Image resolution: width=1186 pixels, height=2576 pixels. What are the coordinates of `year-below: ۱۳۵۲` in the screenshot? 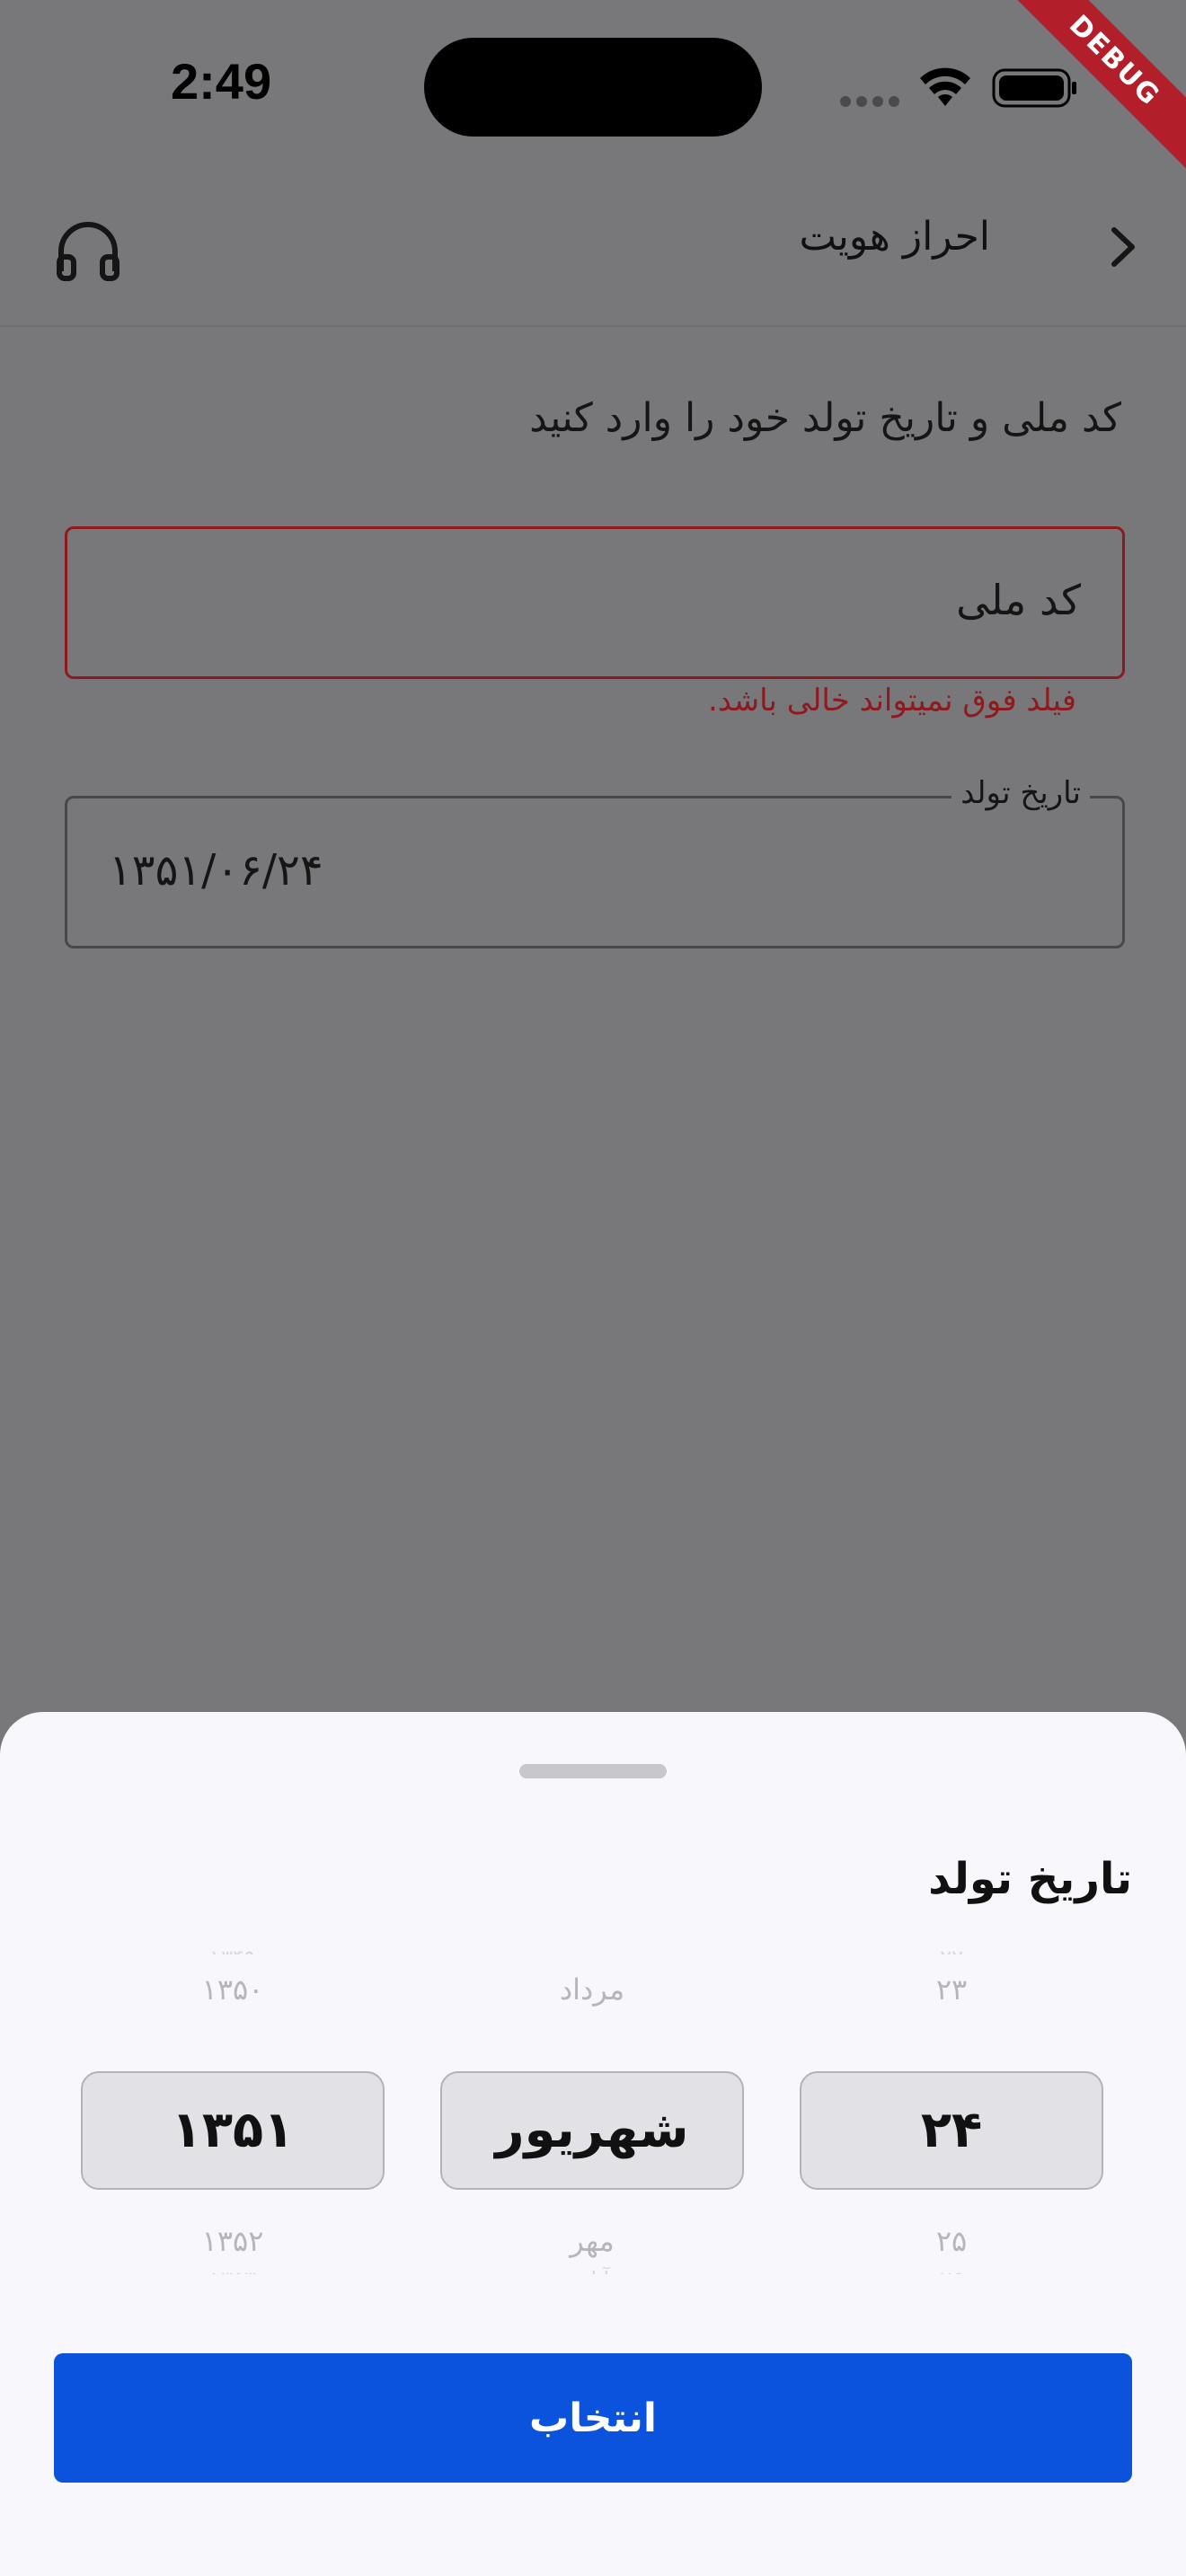 It's located at (233, 2241).